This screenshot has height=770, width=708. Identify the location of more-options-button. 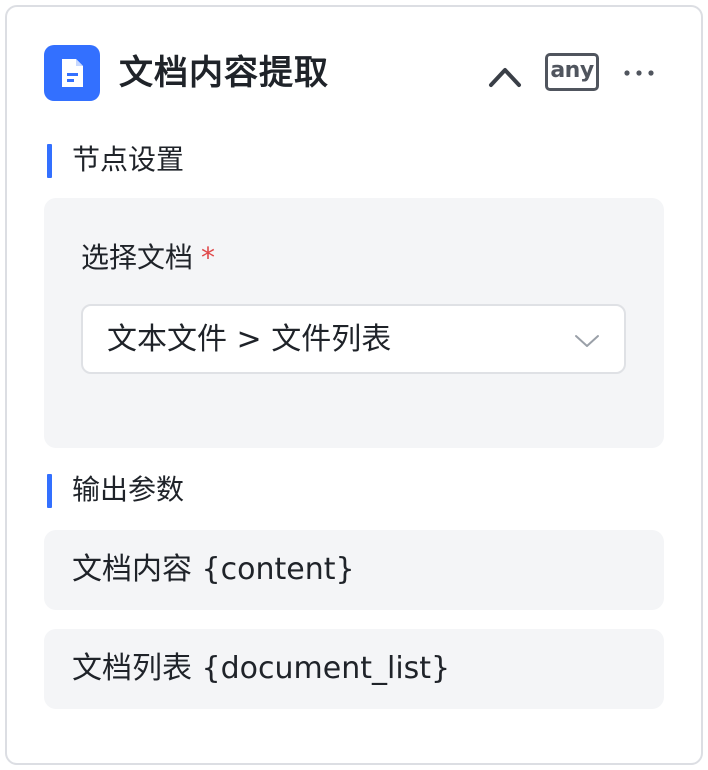
(639, 73).